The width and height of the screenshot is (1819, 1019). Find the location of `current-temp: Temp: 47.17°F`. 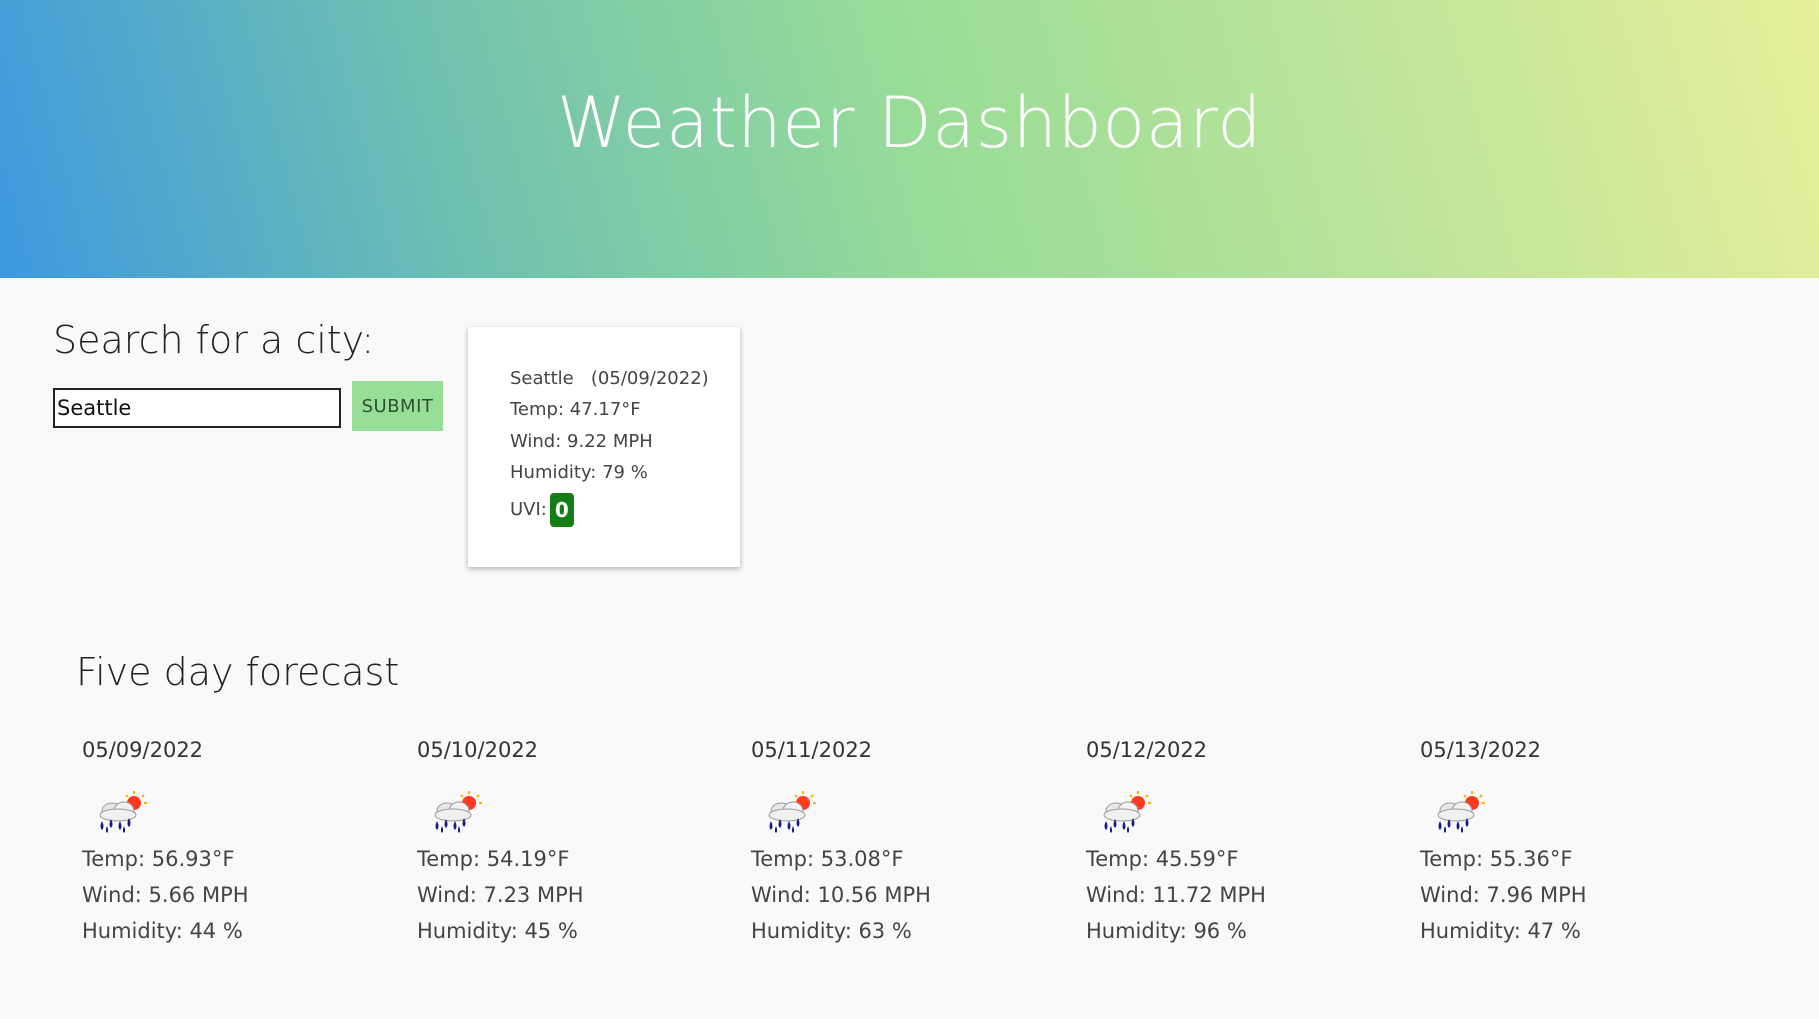

current-temp: Temp: 47.17°F is located at coordinates (575, 409).